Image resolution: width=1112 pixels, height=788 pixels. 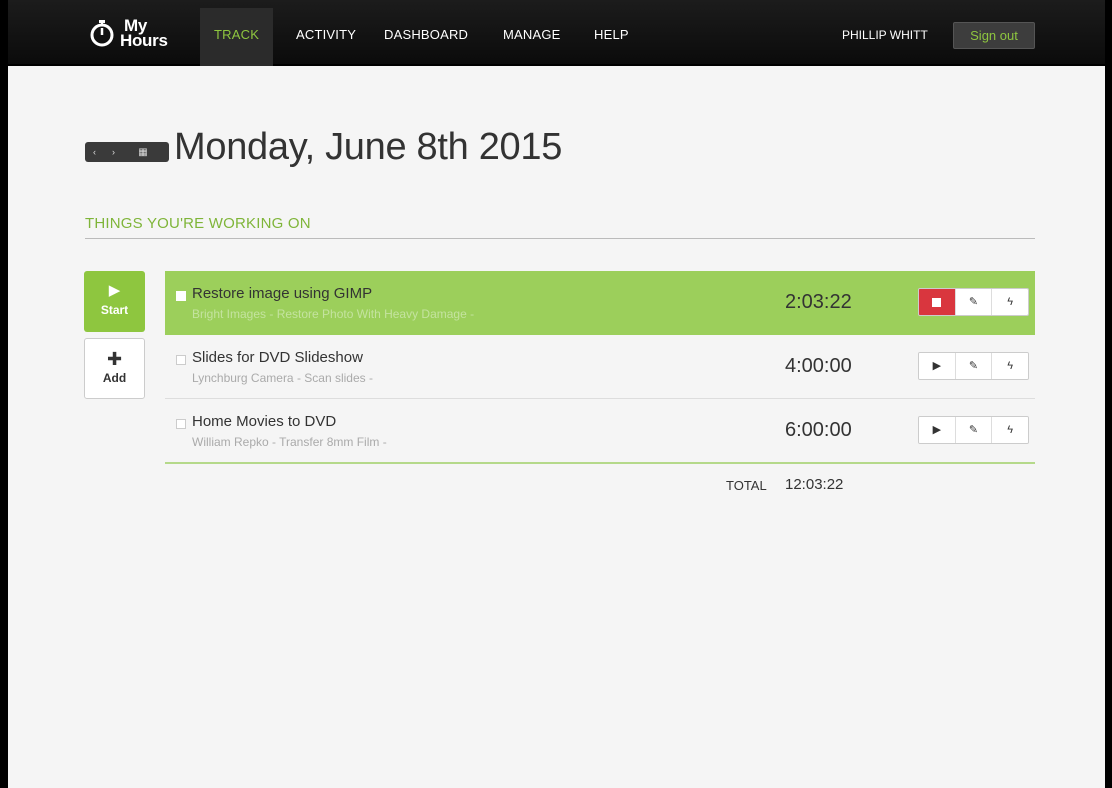 I want to click on plus-icon: ✚, so click(x=114, y=359).